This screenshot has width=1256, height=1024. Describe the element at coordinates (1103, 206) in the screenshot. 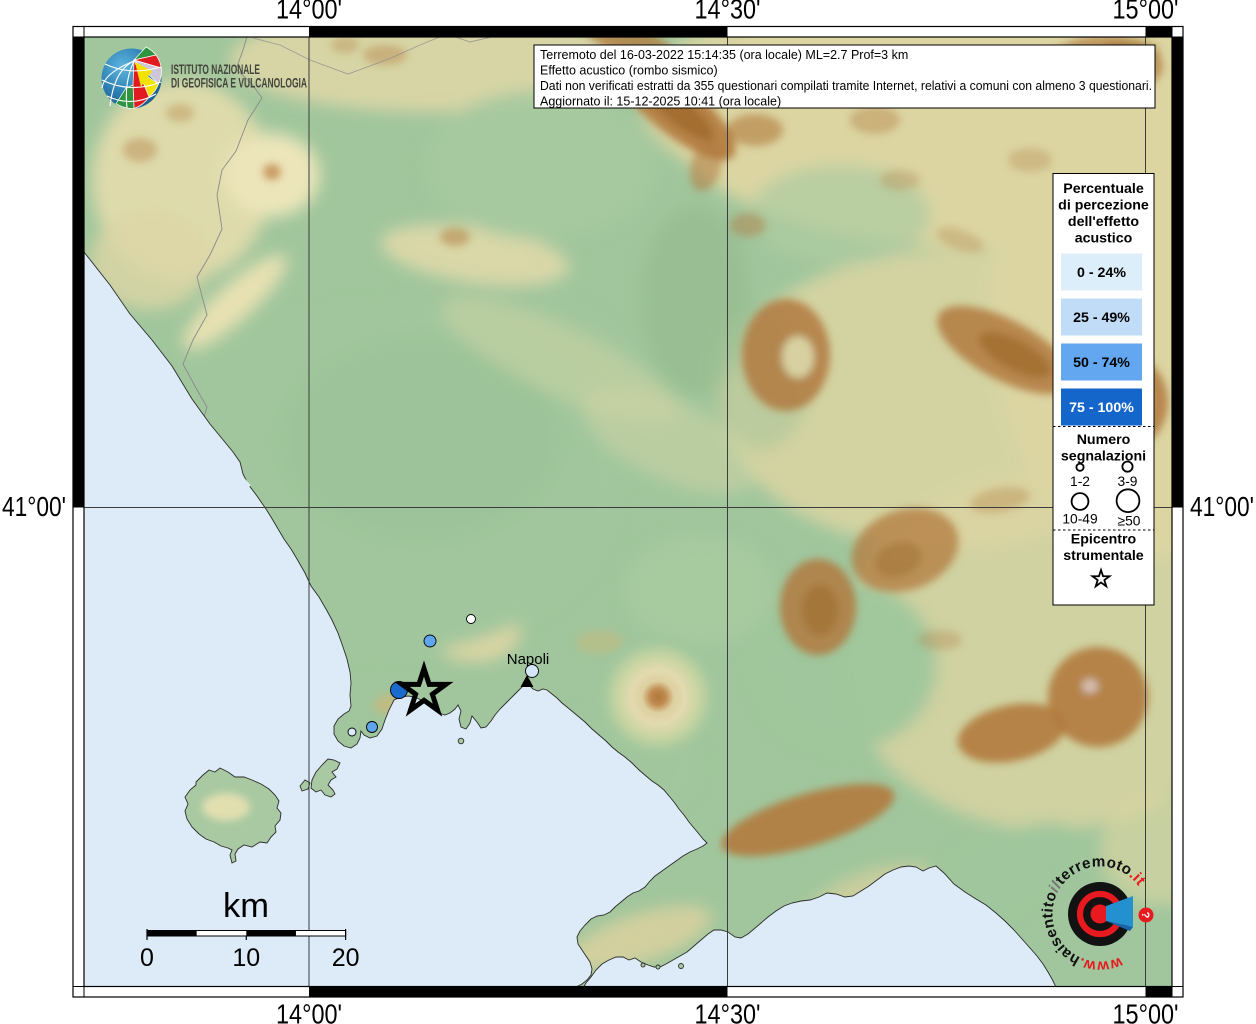

I see `svg-text: di percezione` at that location.